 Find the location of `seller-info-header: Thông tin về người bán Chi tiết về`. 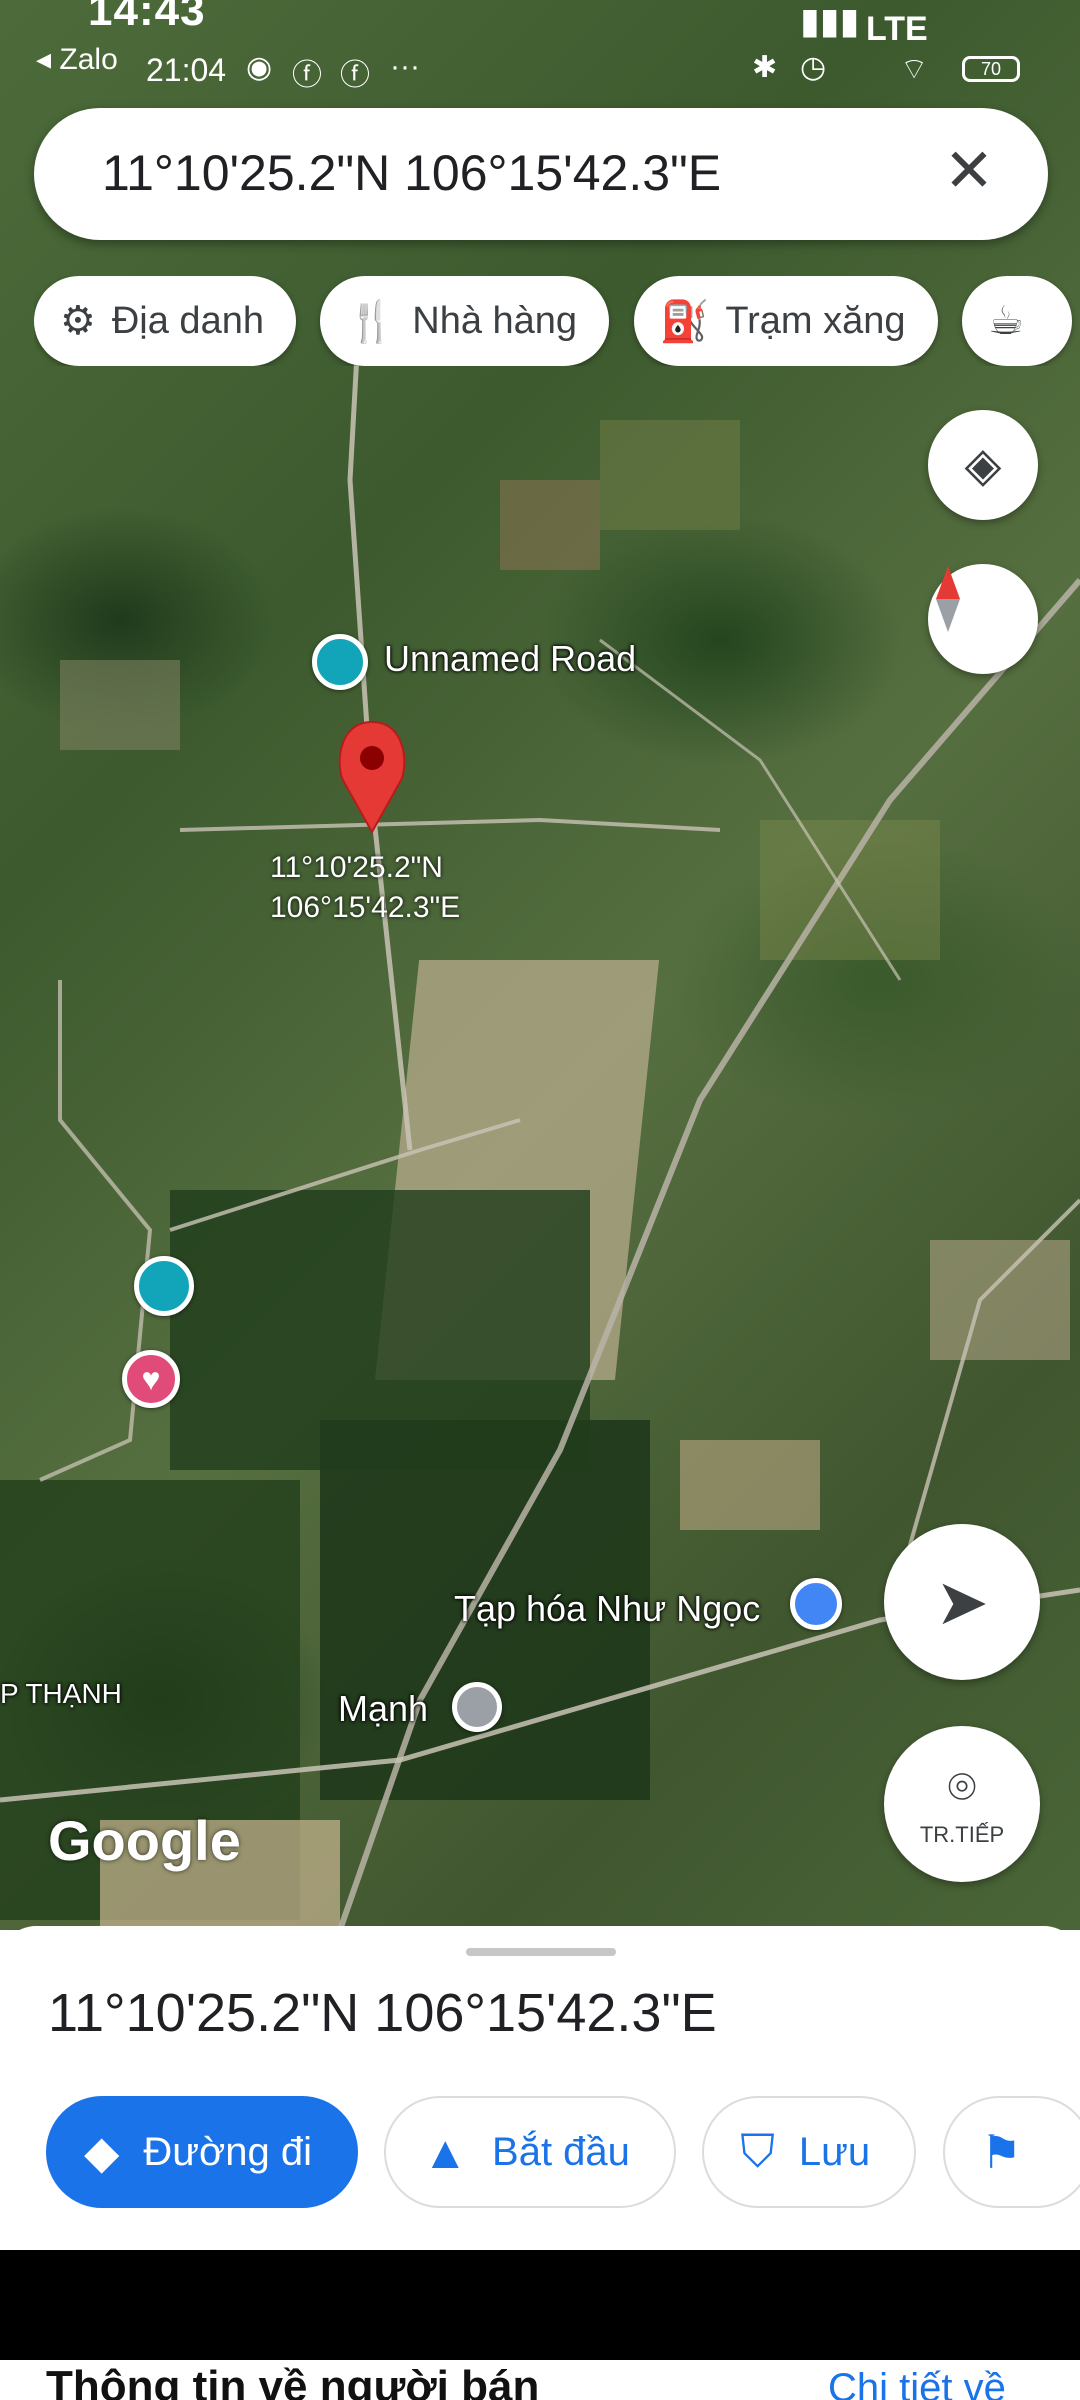

seller-info-header: Thông tin về người bán Chi tiết về is located at coordinates (540, 2380).